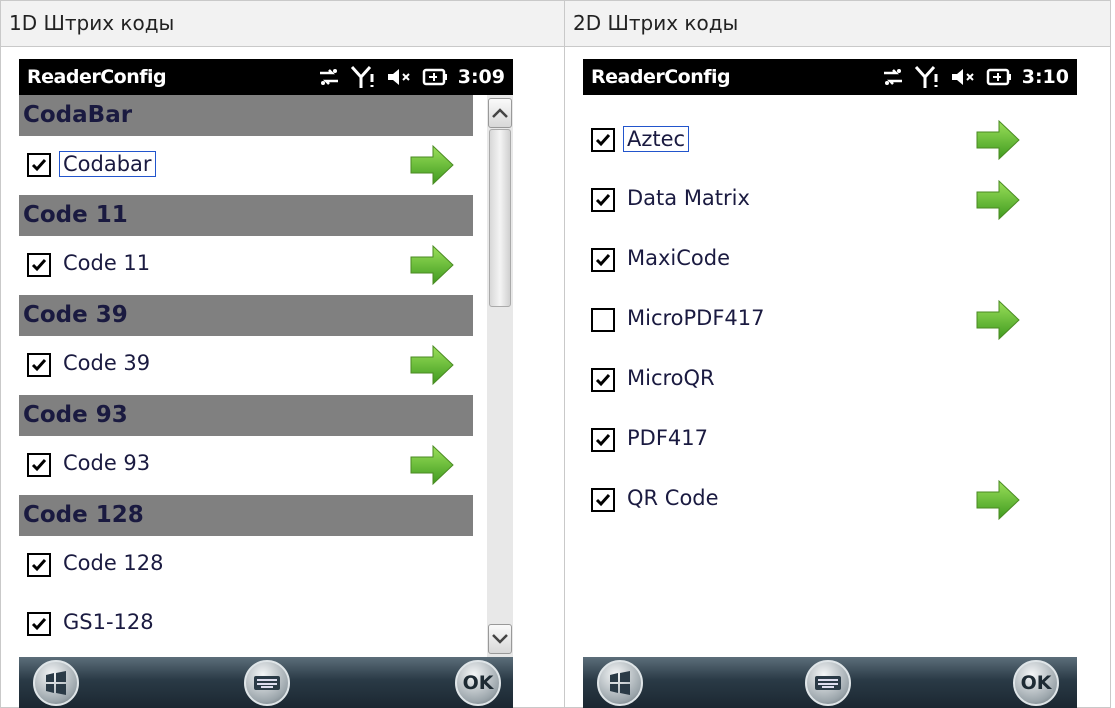 The width and height of the screenshot is (1115, 708). What do you see at coordinates (667, 438) in the screenshot?
I see `item-label: PDF417` at bounding box center [667, 438].